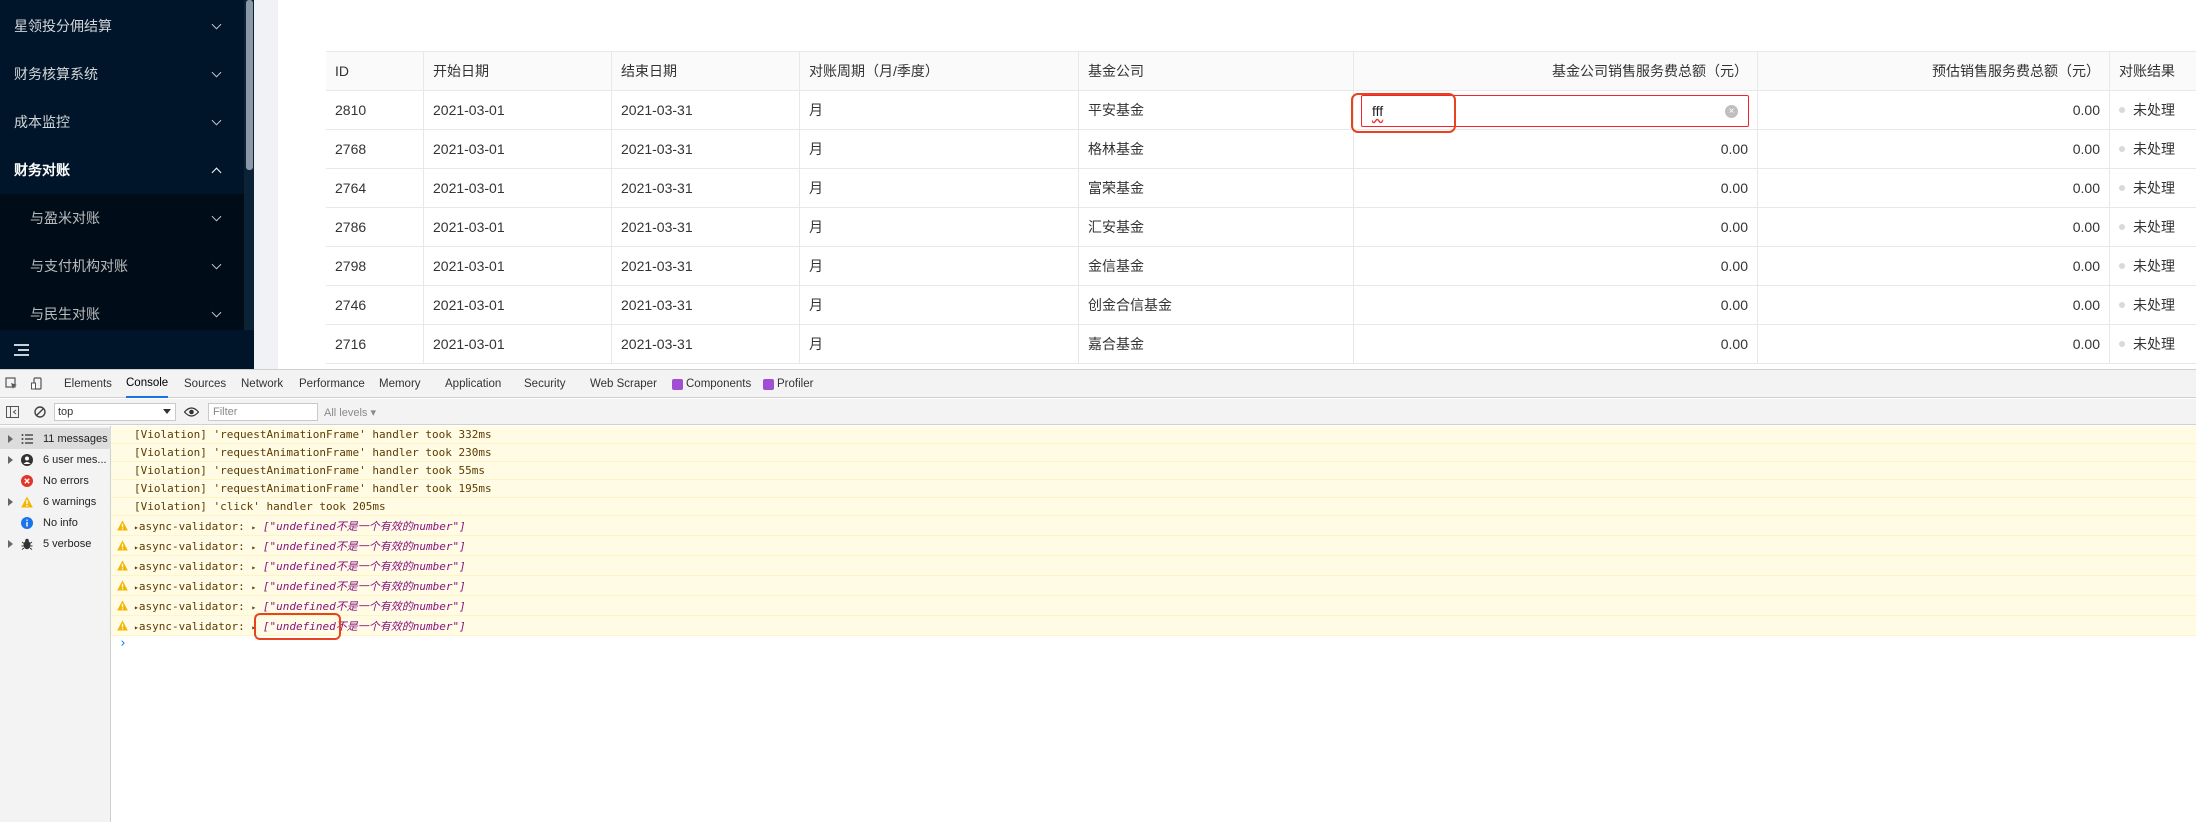 The width and height of the screenshot is (2196, 822). I want to click on console-sidebar-item: 5 verbose, so click(55, 543).